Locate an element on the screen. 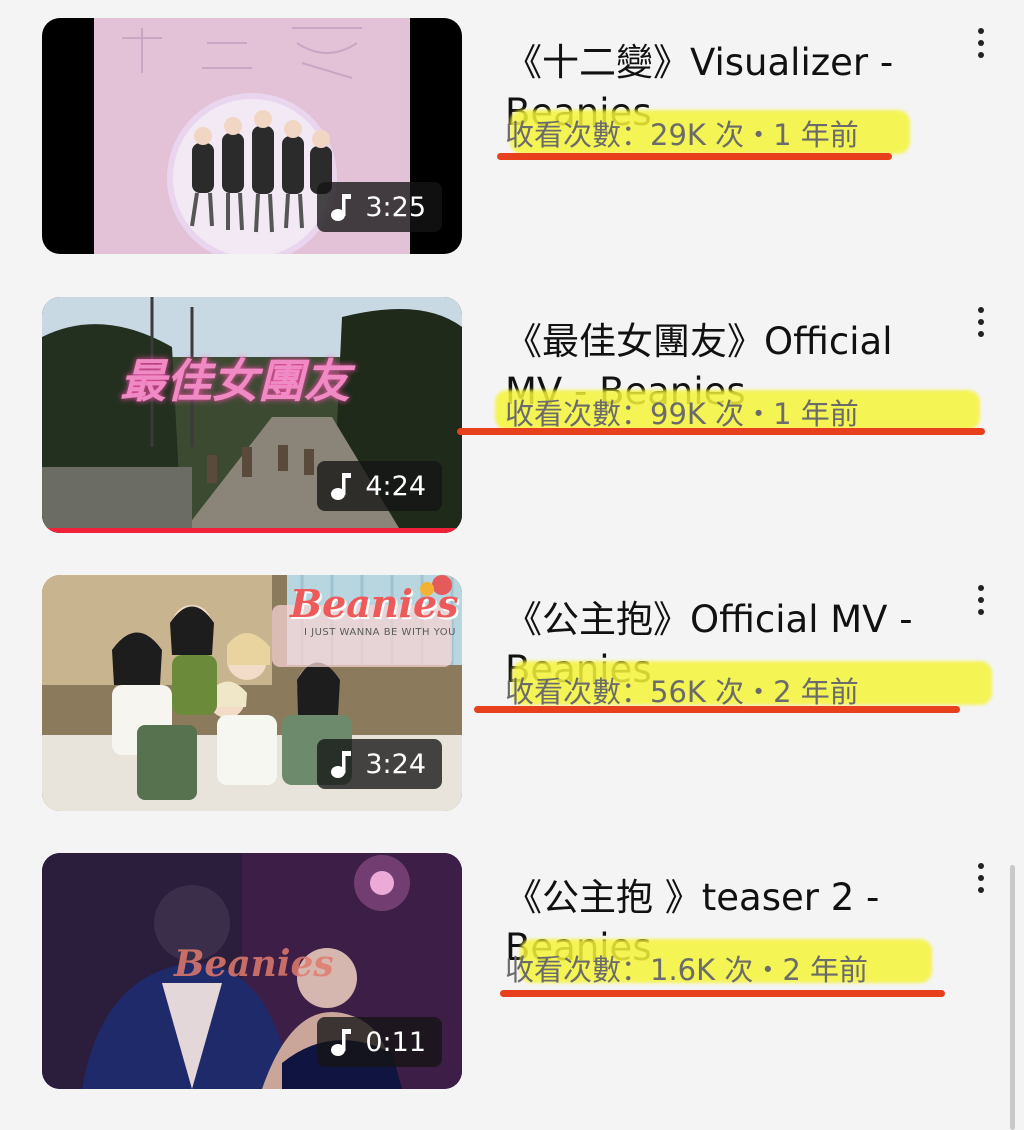 This screenshot has width=1024, height=1130. duration-text: 3:24 is located at coordinates (395, 764).